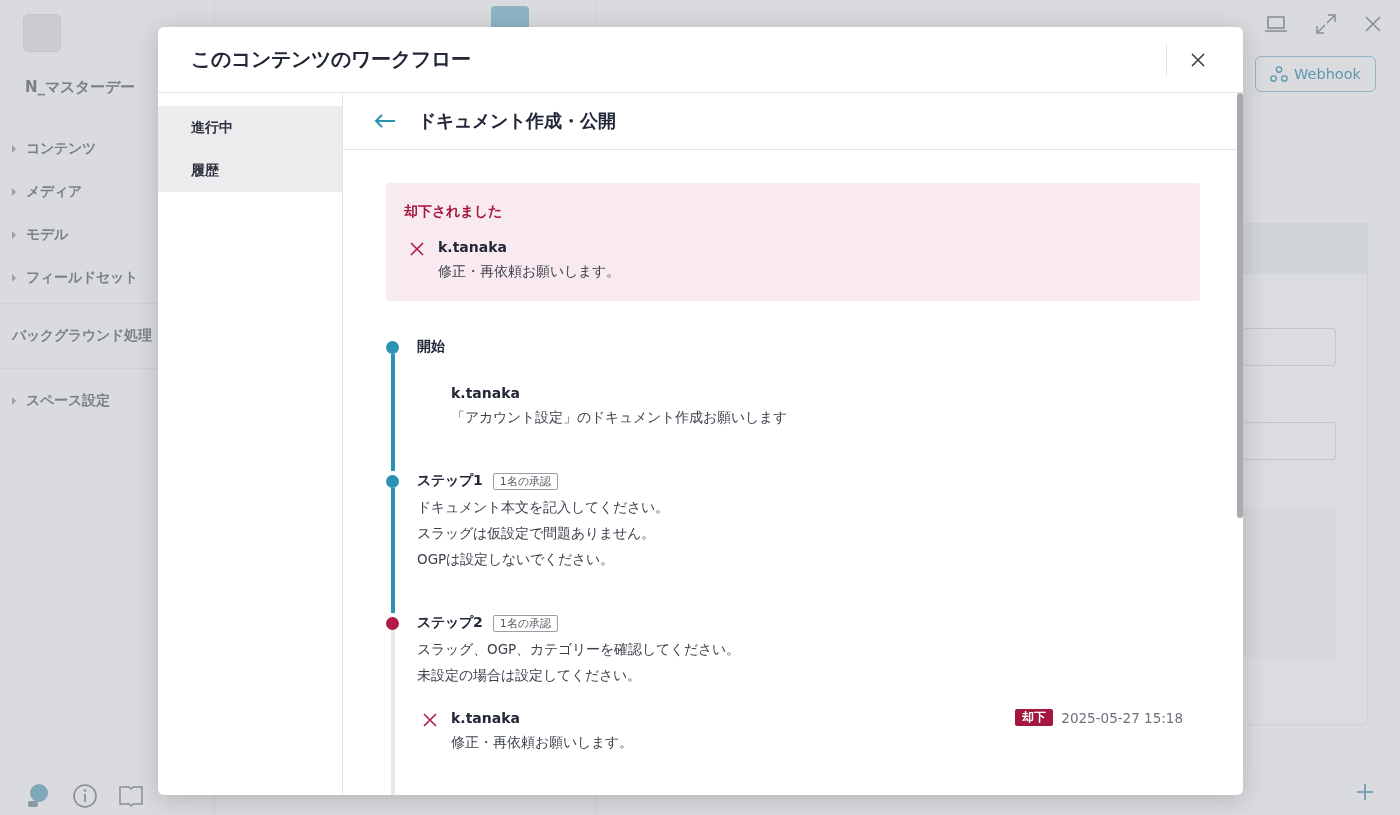 This screenshot has height=815, width=1400. What do you see at coordinates (579, 650) in the screenshot?
I see `step-description: スラッグ、OGP、カテゴリーを確認してください。` at bounding box center [579, 650].